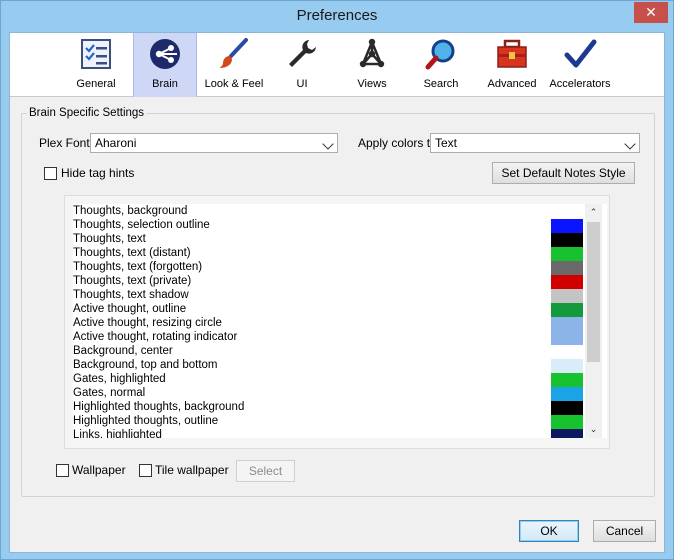  What do you see at coordinates (117, 433) in the screenshot?
I see `list-item-label: Links, highlighted` at bounding box center [117, 433].